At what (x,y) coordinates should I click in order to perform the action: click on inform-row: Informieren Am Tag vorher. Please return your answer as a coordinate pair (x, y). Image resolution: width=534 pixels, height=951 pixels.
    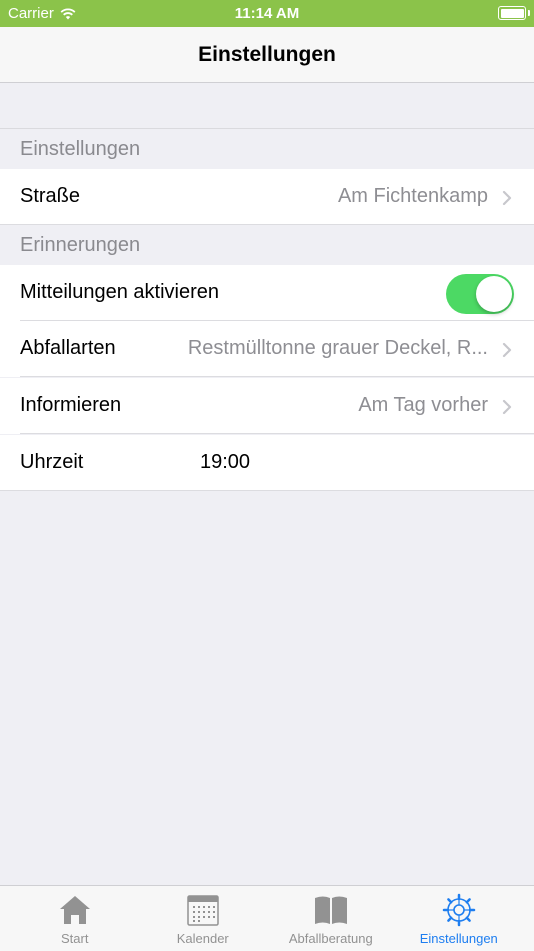
    Looking at the image, I should click on (267, 406).